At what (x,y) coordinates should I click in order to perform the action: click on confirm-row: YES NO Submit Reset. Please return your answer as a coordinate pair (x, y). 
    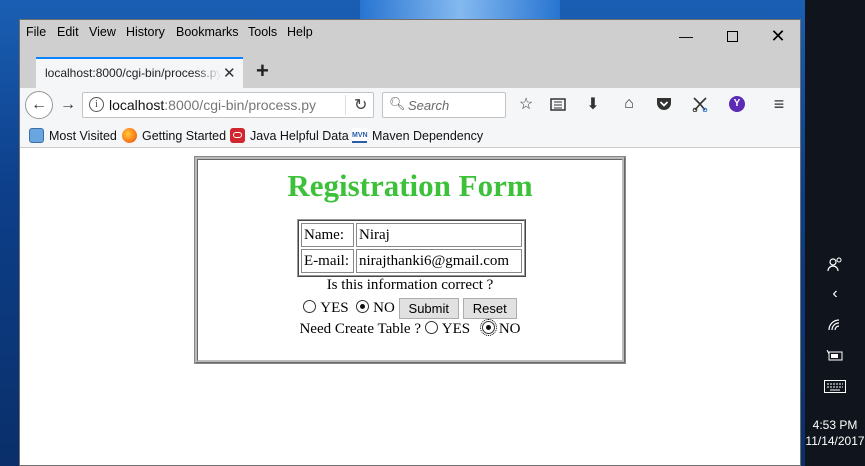
    Looking at the image, I should click on (410, 308).